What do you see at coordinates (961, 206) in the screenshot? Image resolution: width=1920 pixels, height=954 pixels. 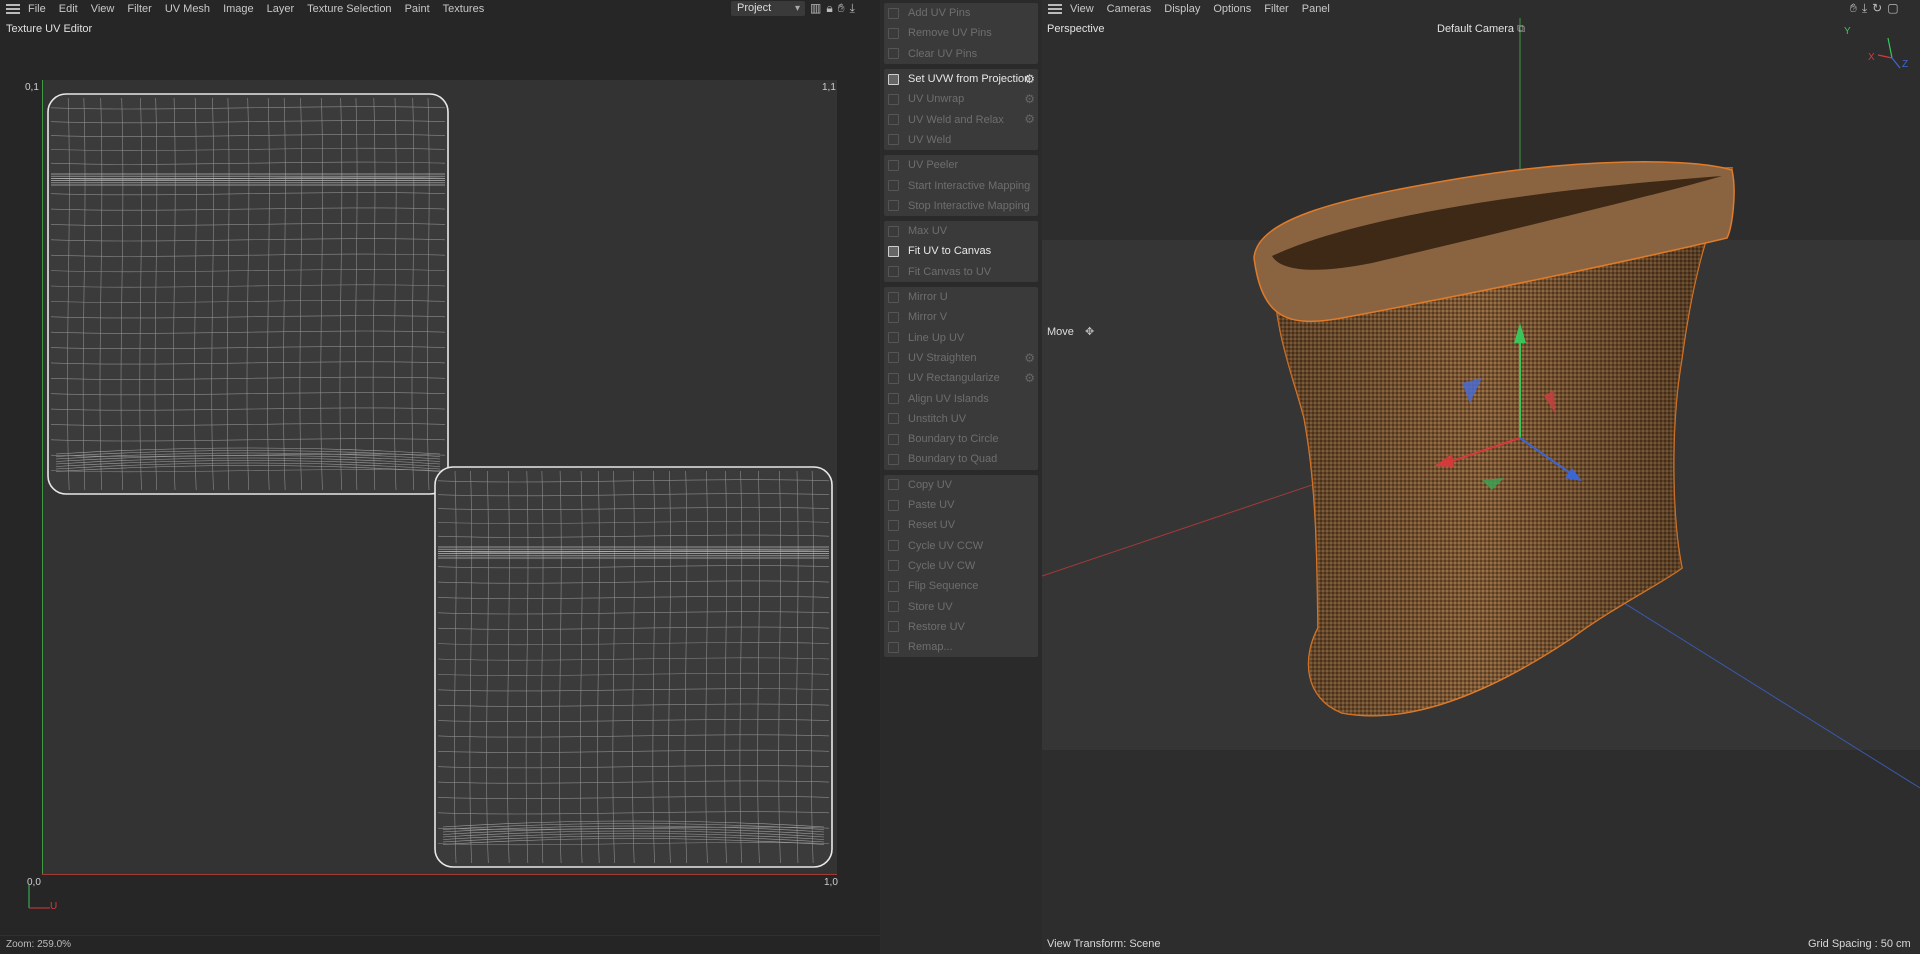 I see `command-stop-interactive-mapping: Stop Interactive Mapping` at bounding box center [961, 206].